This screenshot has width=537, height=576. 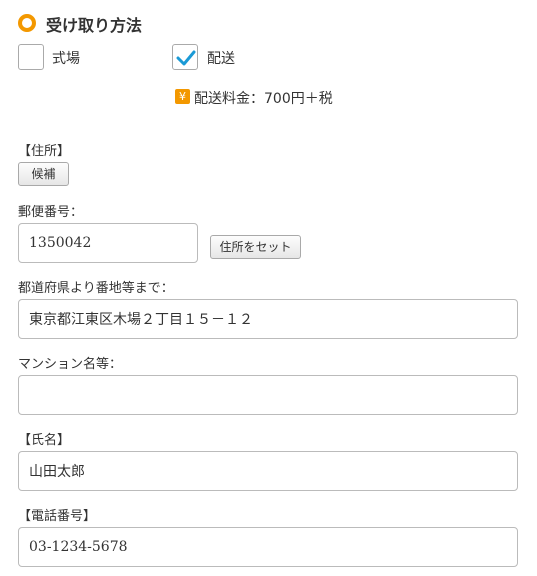 What do you see at coordinates (108, 243) in the screenshot?
I see `postal-code-input` at bounding box center [108, 243].